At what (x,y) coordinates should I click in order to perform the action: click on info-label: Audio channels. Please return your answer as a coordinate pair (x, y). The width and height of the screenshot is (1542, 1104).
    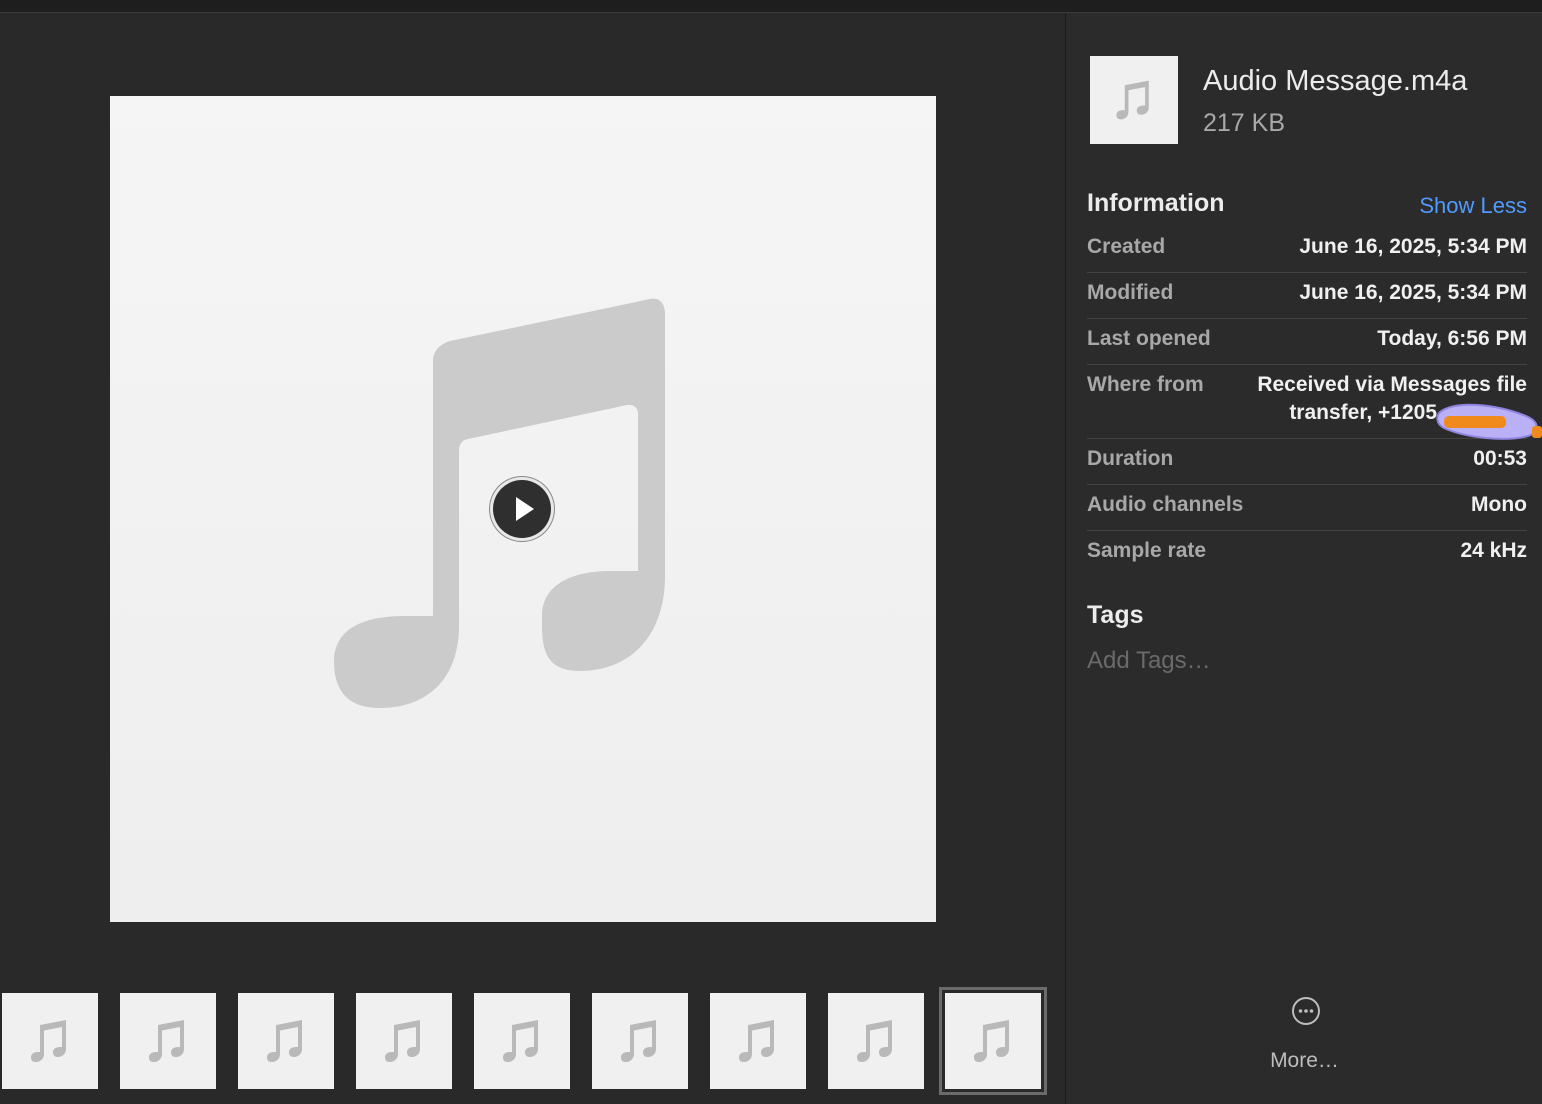
    Looking at the image, I should click on (1165, 504).